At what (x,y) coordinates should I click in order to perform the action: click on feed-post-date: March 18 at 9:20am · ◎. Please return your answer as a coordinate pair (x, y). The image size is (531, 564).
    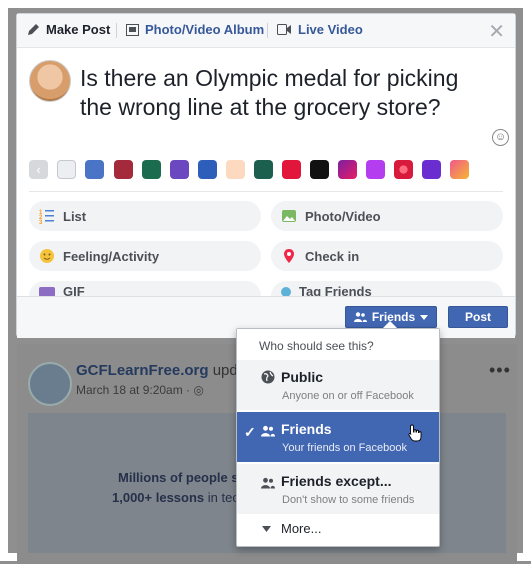
    Looking at the image, I should click on (140, 390).